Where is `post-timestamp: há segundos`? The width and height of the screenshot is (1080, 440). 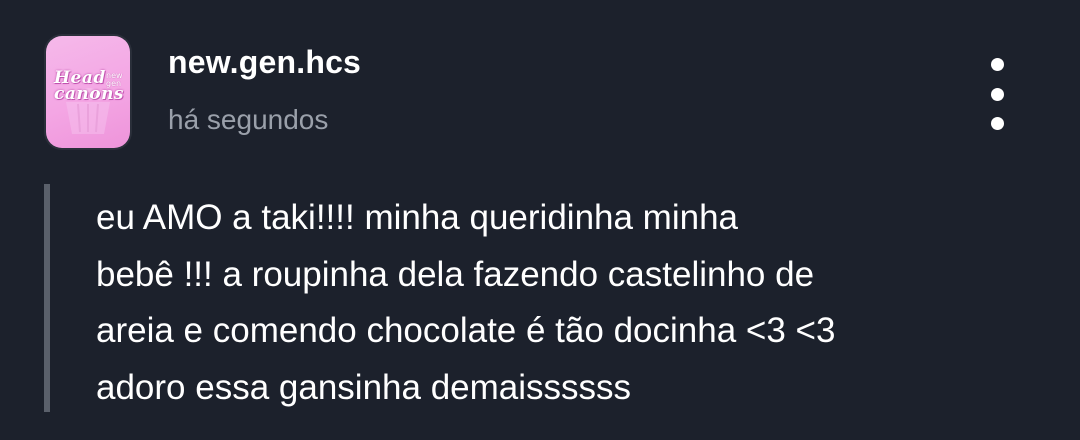 post-timestamp: há segundos is located at coordinates (248, 119).